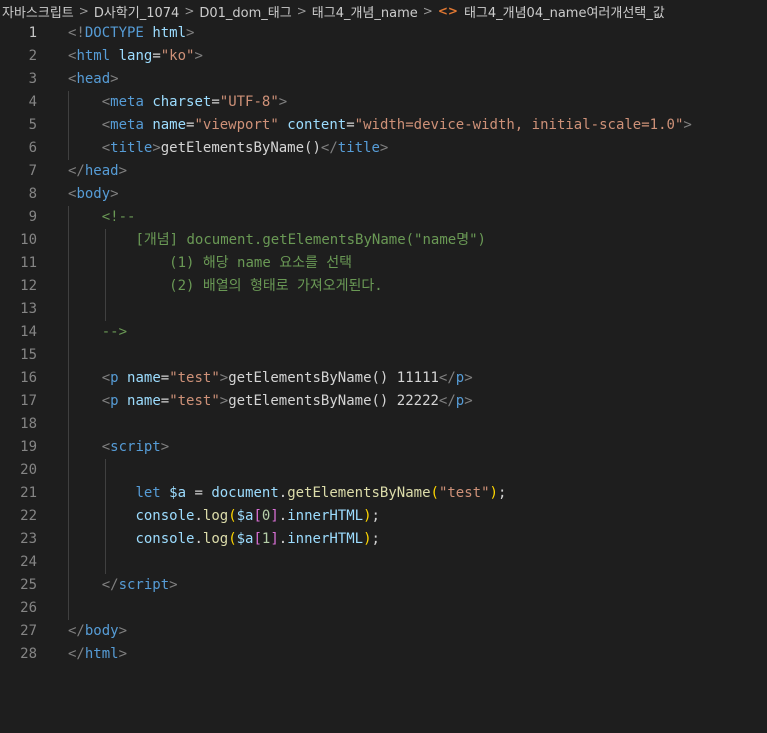  What do you see at coordinates (28, 263) in the screenshot?
I see `line-number: 11` at bounding box center [28, 263].